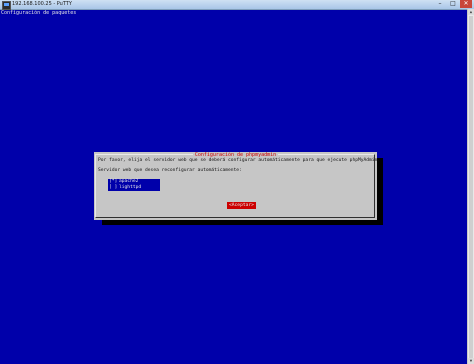 The image size is (474, 364). I want to click on option-label: lighttpd, so click(130, 187).